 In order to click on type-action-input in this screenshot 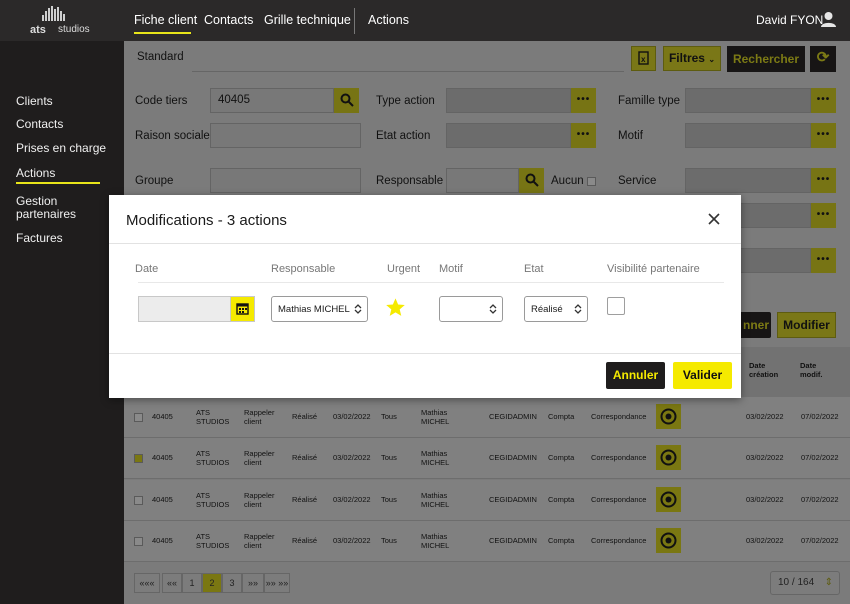, I will do `click(508, 100)`.